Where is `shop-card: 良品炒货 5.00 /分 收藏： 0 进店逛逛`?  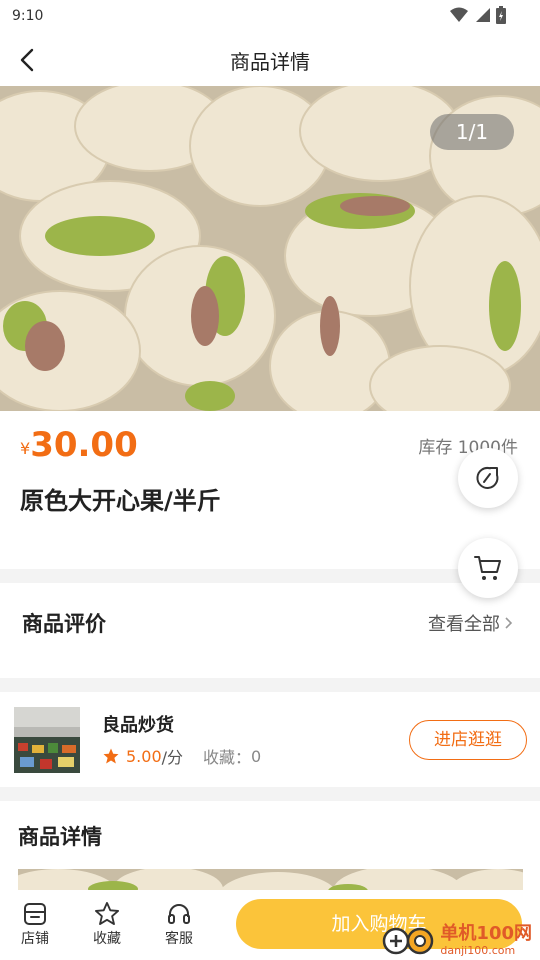
shop-card: 良品炒货 5.00 /分 收藏： 0 进店逛逛 is located at coordinates (270, 739).